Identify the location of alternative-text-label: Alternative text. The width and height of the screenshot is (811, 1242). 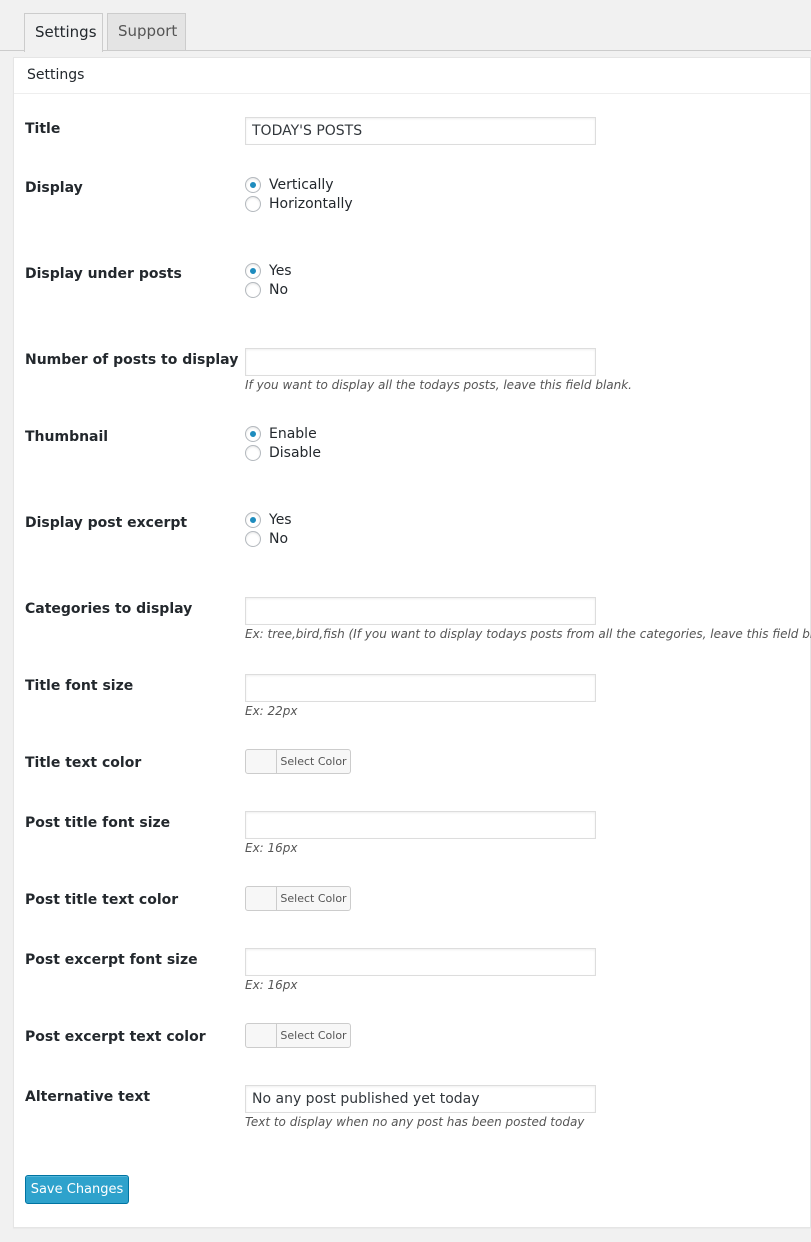
(88, 1097).